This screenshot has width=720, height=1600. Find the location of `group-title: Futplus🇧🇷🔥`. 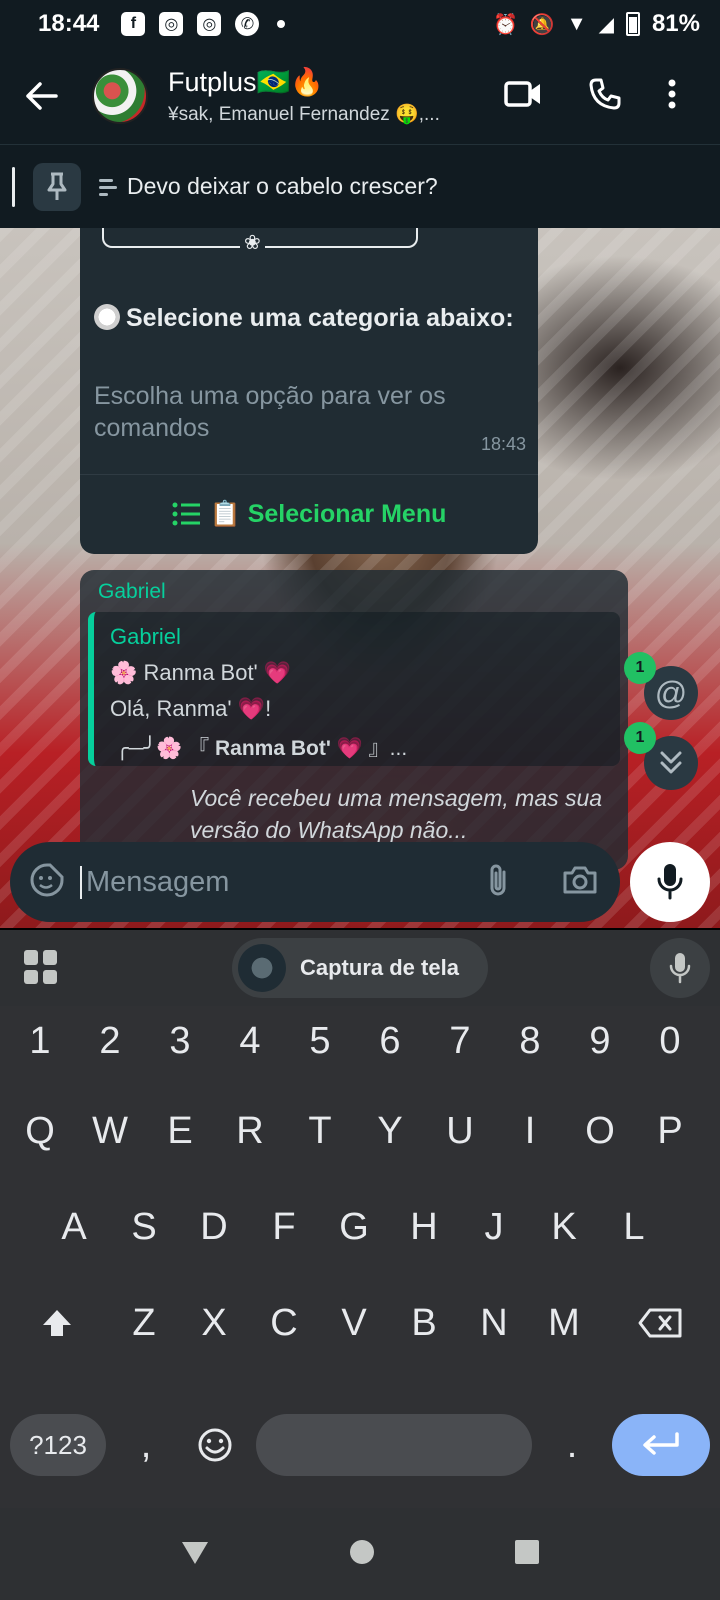

group-title: Futplus🇧🇷🔥 is located at coordinates (246, 82).